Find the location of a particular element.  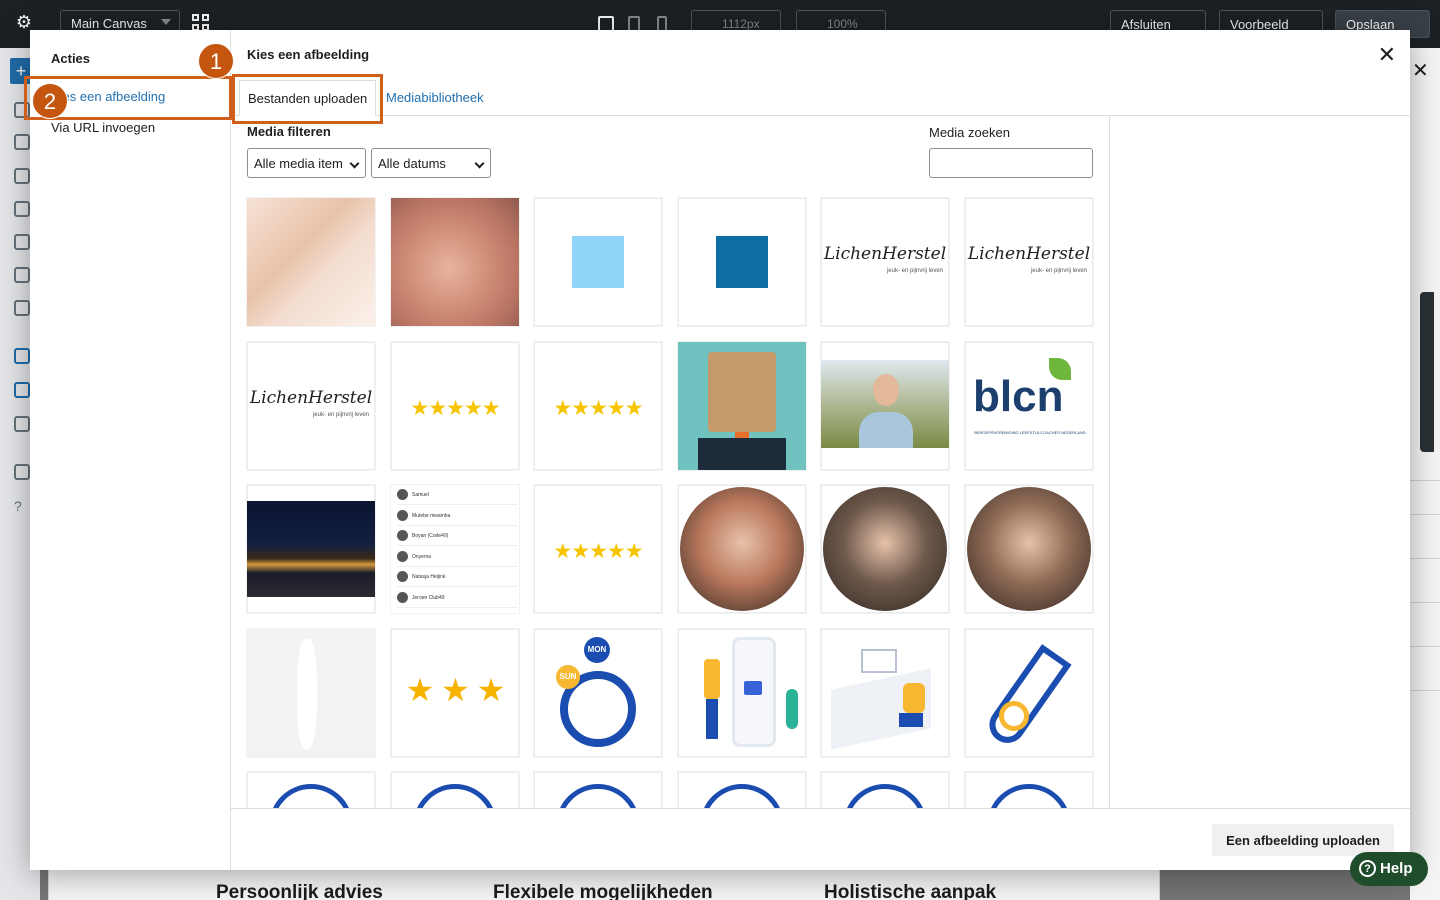

suit-shape is located at coordinates (742, 454).